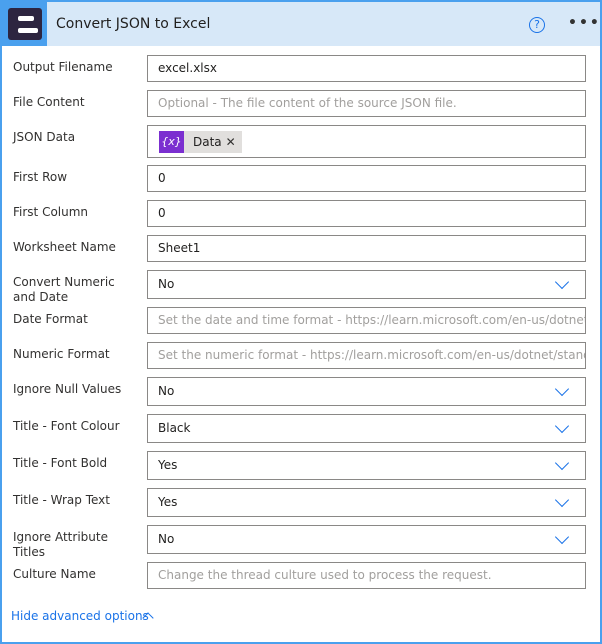 The height and width of the screenshot is (644, 602). What do you see at coordinates (537, 25) in the screenshot?
I see `help-icon: ?` at bounding box center [537, 25].